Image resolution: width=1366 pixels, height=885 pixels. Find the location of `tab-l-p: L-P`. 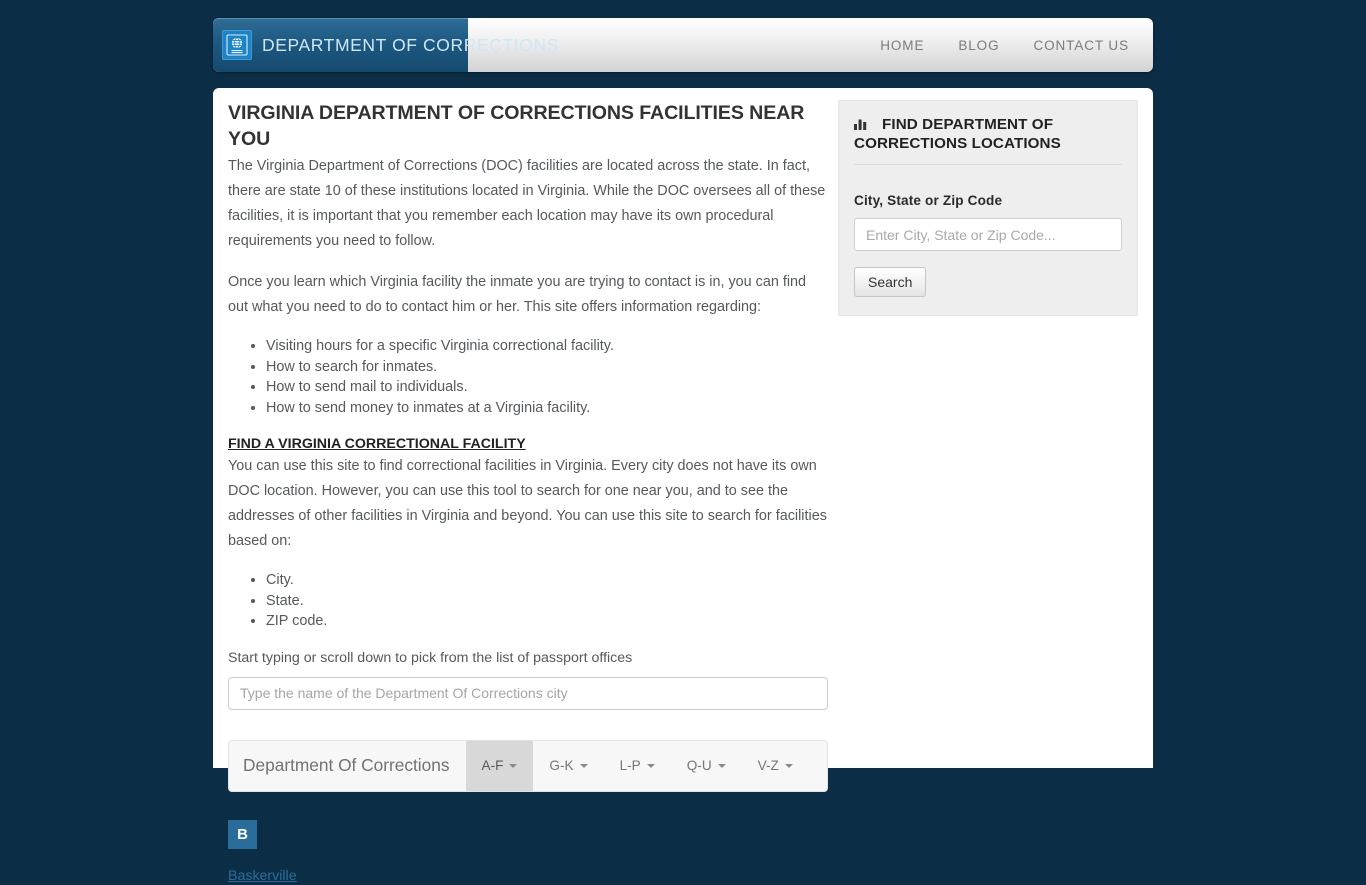

tab-l-p: L-P is located at coordinates (637, 766).